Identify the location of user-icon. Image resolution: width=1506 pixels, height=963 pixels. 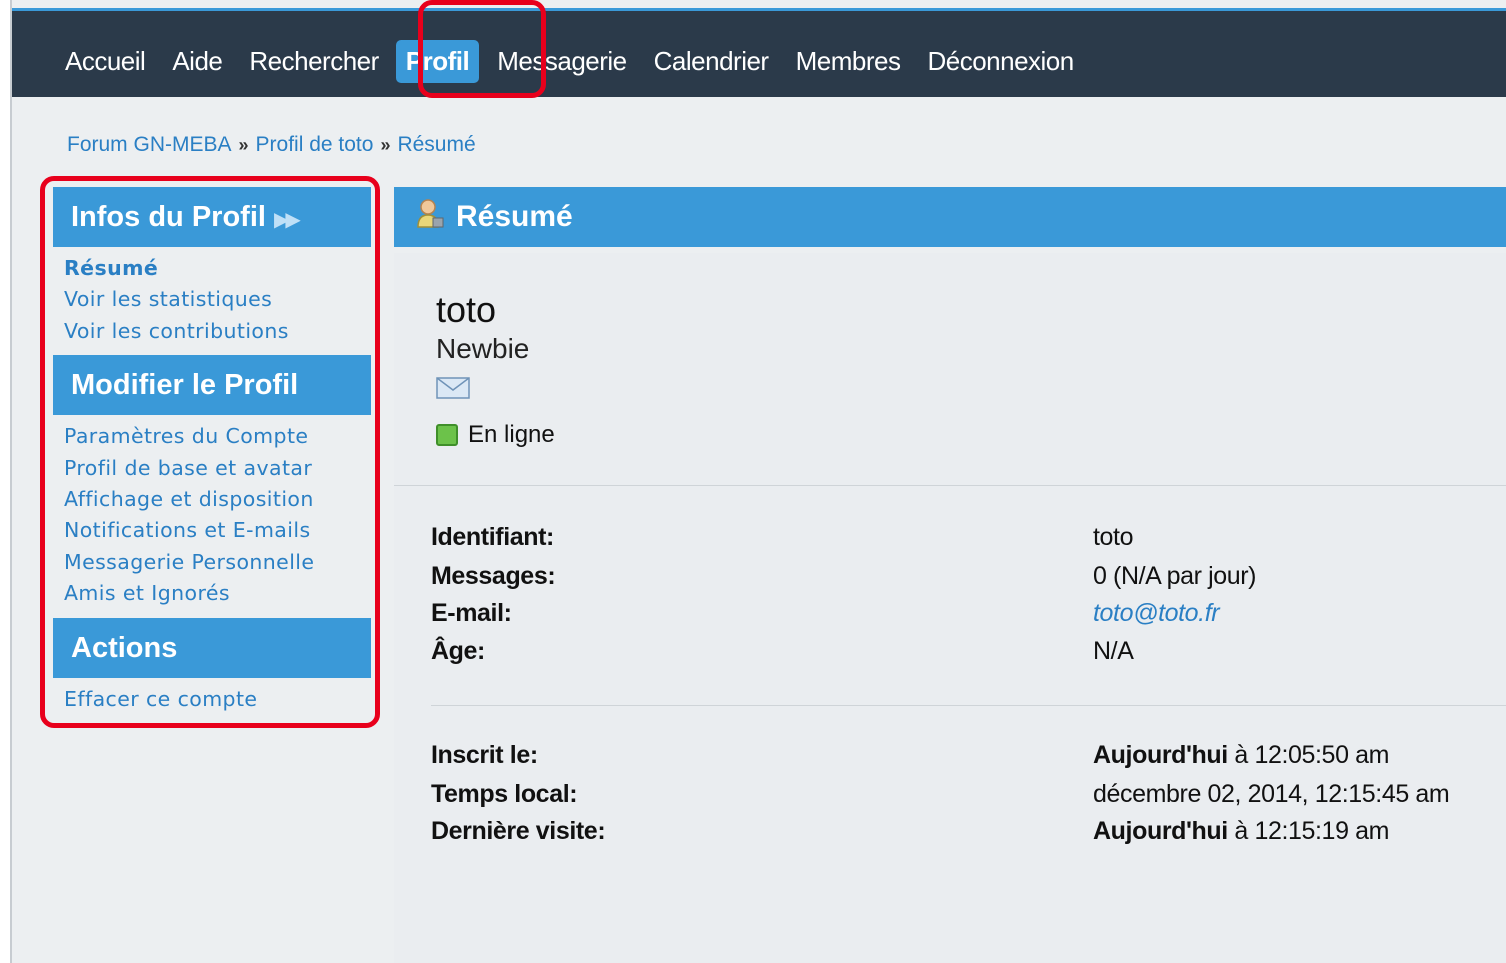
(430, 217).